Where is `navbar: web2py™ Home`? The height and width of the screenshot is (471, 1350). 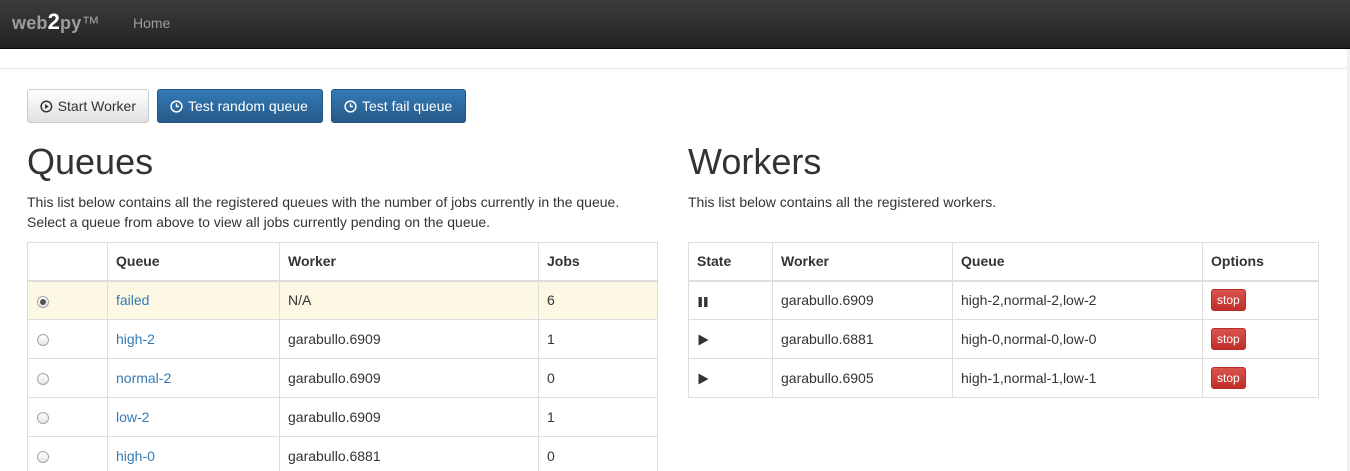
navbar: web2py™ Home is located at coordinates (675, 24).